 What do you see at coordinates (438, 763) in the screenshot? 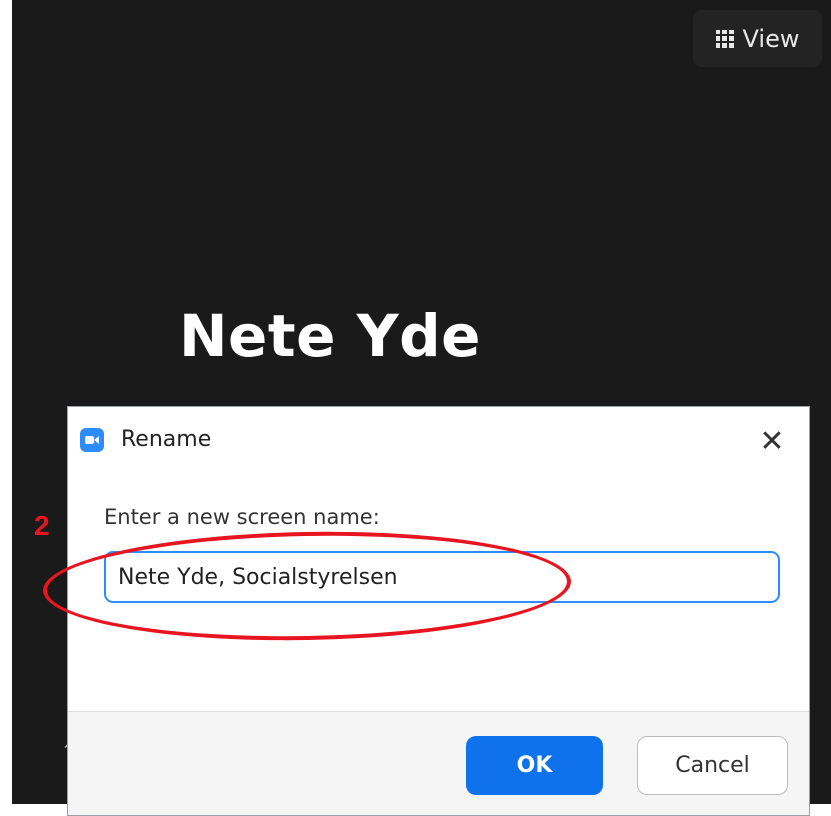
I see `dialog-footer: OK Cancel` at bounding box center [438, 763].